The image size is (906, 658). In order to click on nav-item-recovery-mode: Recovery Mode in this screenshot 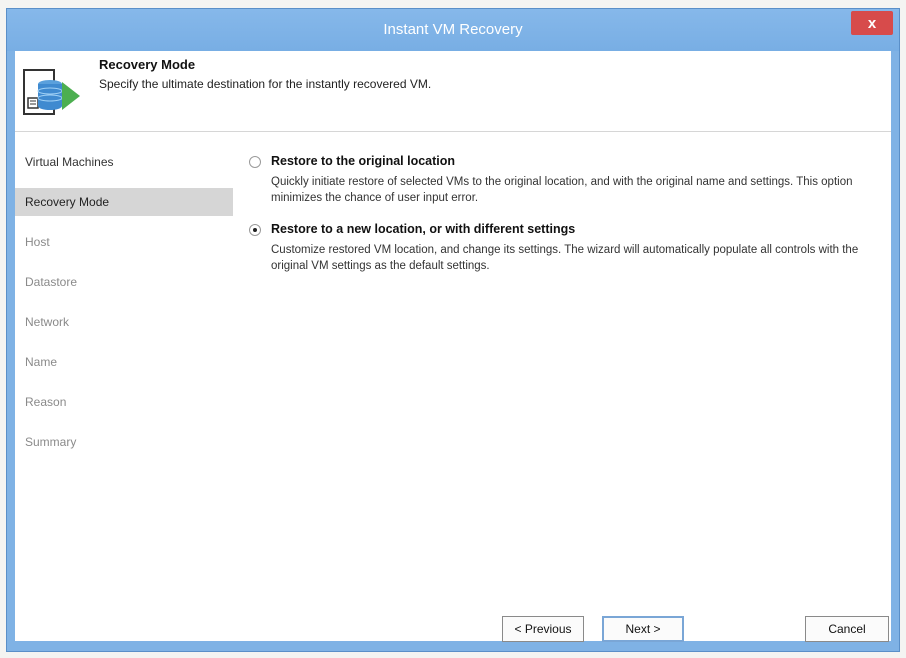, I will do `click(124, 202)`.